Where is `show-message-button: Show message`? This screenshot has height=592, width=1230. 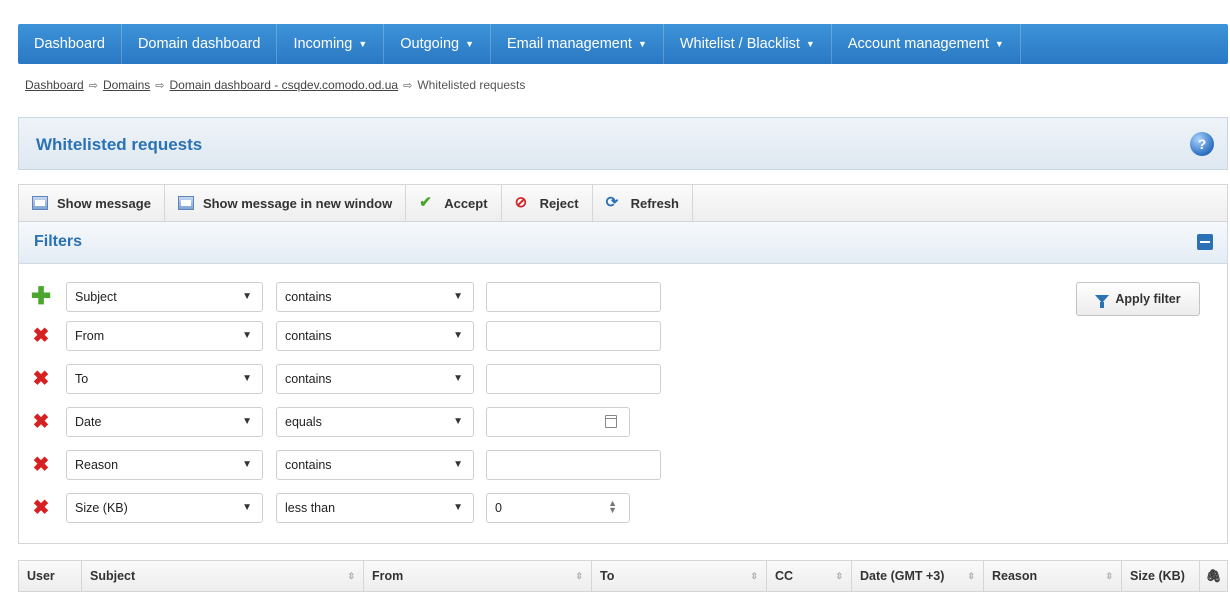 show-message-button: Show message is located at coordinates (92, 203).